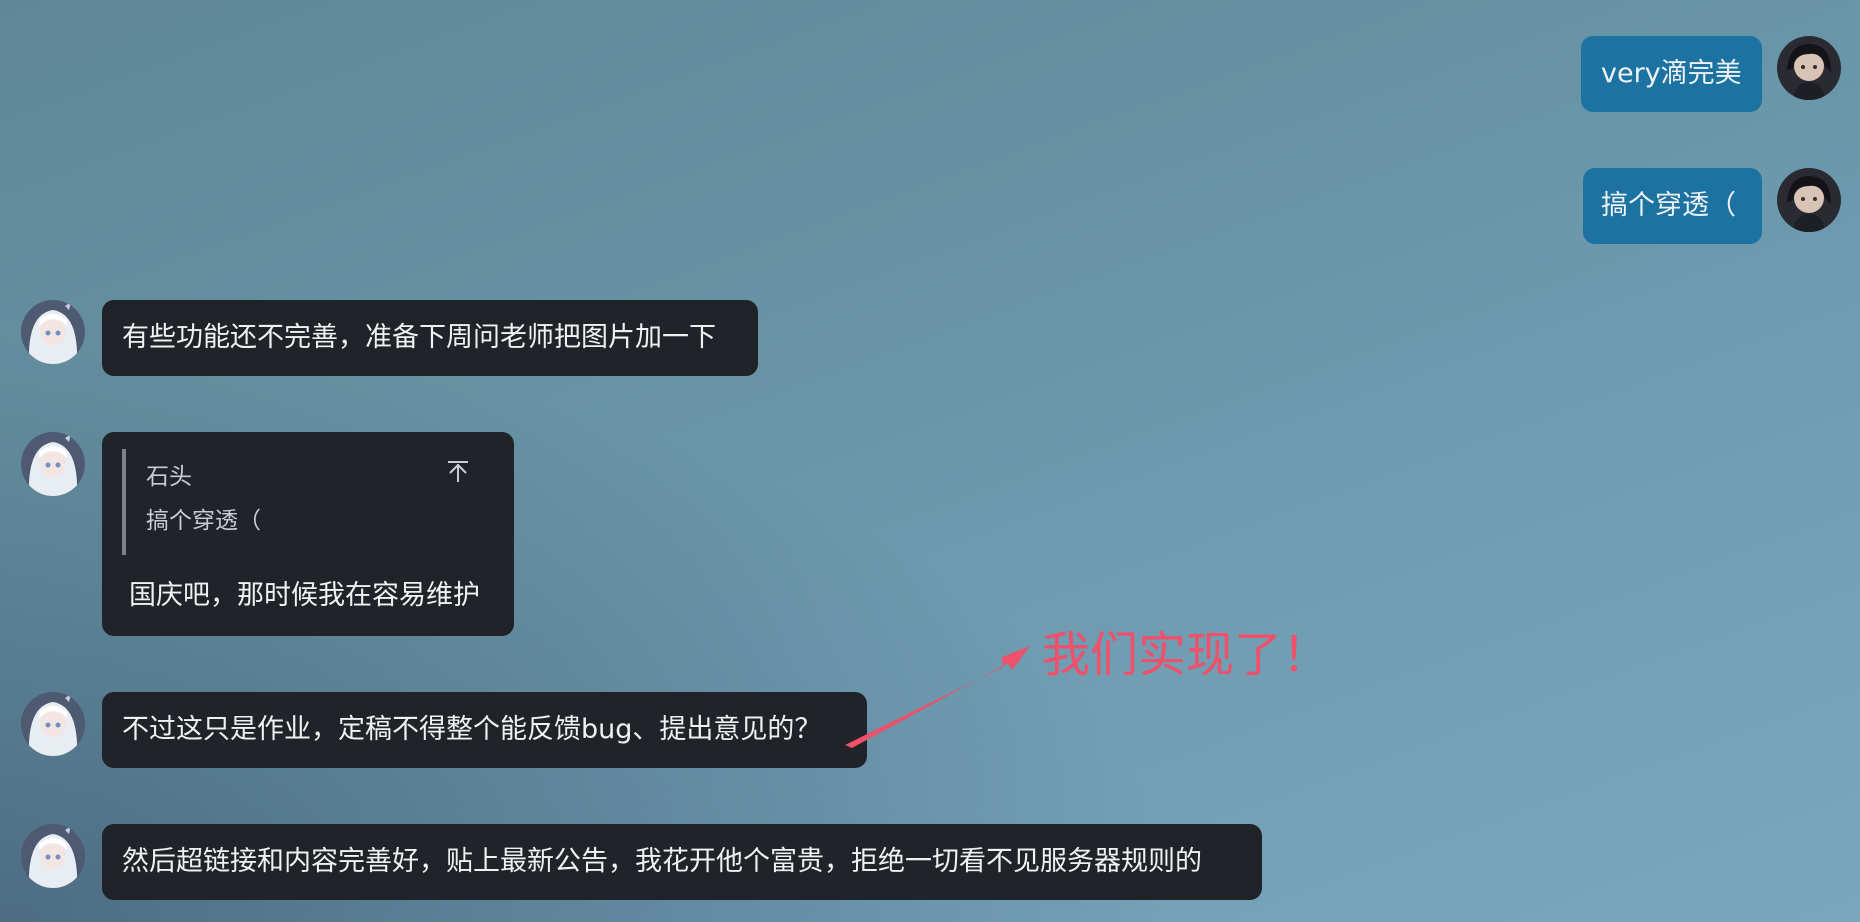 This screenshot has height=922, width=1860. I want to click on annotation-text: 我们实现了！, so click(1186, 655).